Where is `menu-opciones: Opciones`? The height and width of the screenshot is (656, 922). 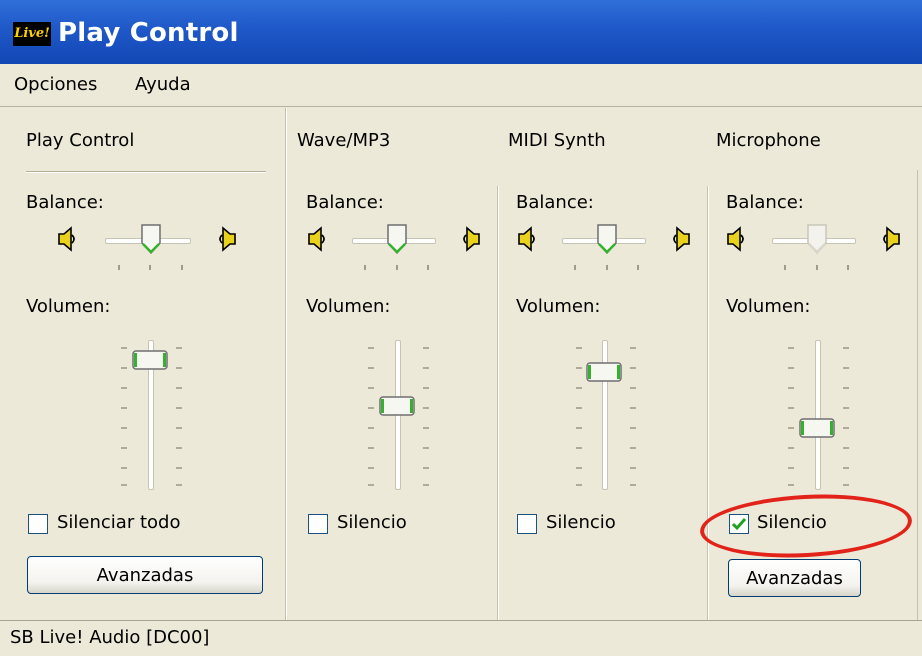
menu-opciones: Opciones is located at coordinates (55, 84).